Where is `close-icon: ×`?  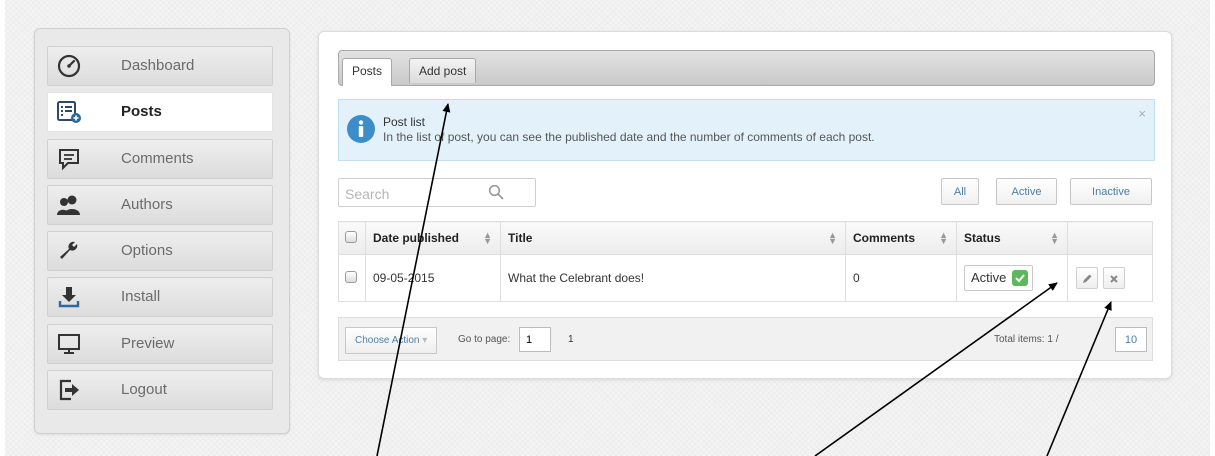 close-icon: × is located at coordinates (1142, 113).